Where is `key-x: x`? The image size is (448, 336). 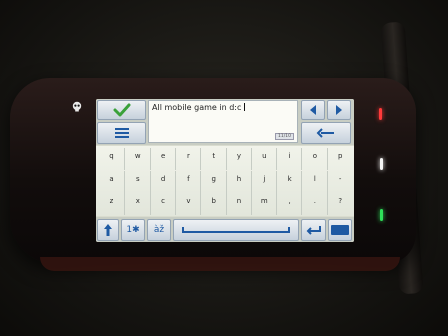
key-x: x is located at coordinates (137, 204).